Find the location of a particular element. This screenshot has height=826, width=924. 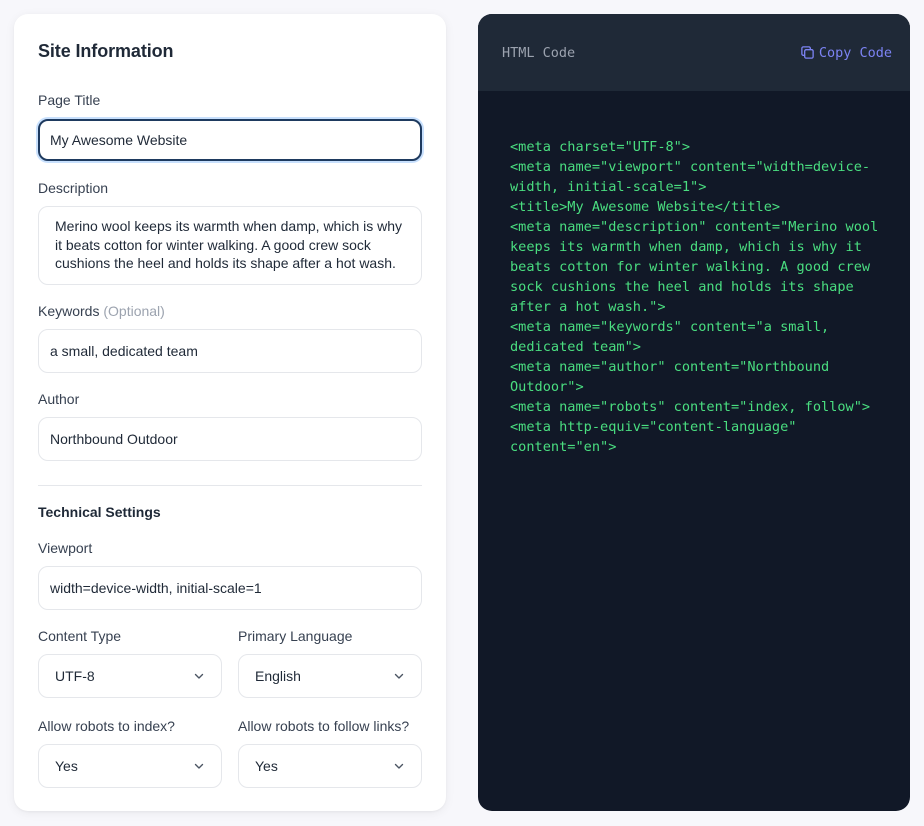

copy-code-button: Copy Code is located at coordinates (846, 53).